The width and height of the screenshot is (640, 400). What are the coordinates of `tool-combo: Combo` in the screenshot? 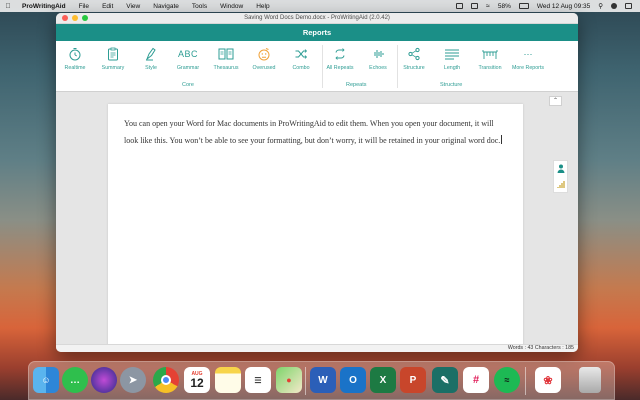 It's located at (301, 58).